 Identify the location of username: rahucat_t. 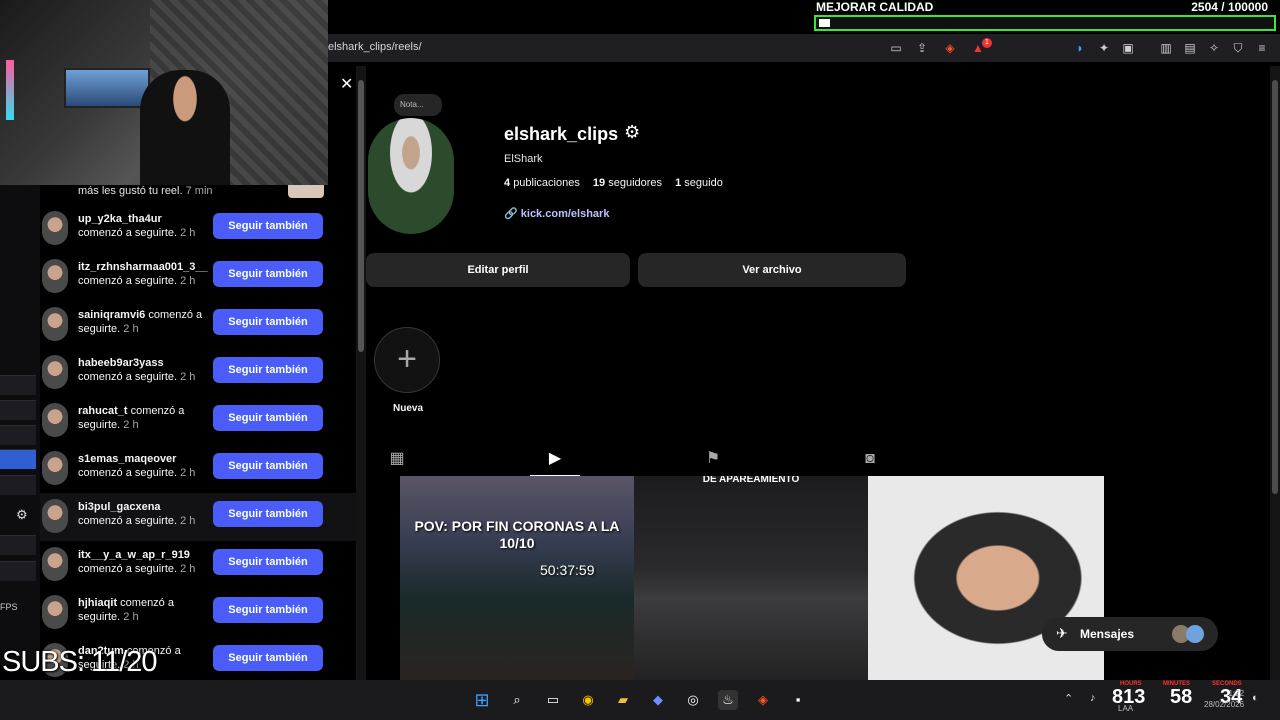
(103, 411).